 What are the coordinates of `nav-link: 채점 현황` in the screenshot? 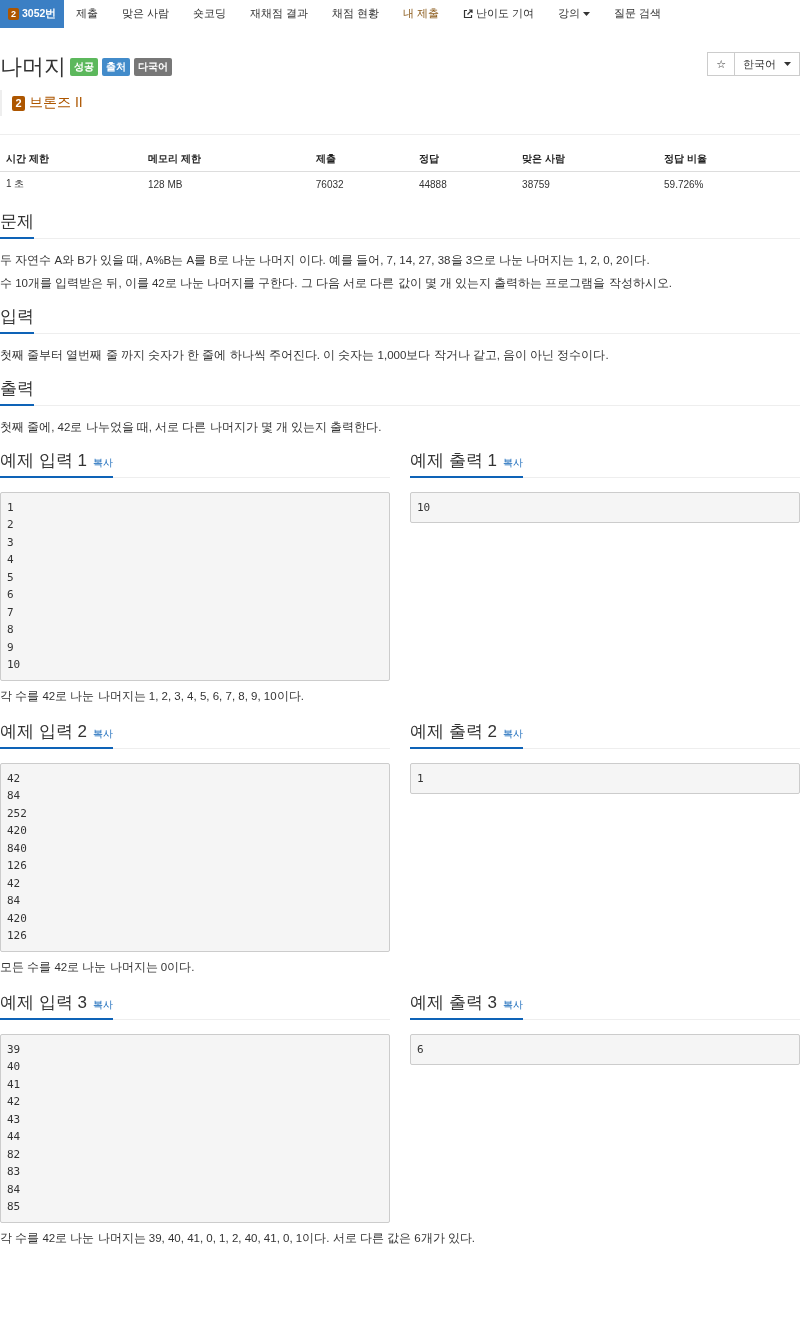 It's located at (356, 14).